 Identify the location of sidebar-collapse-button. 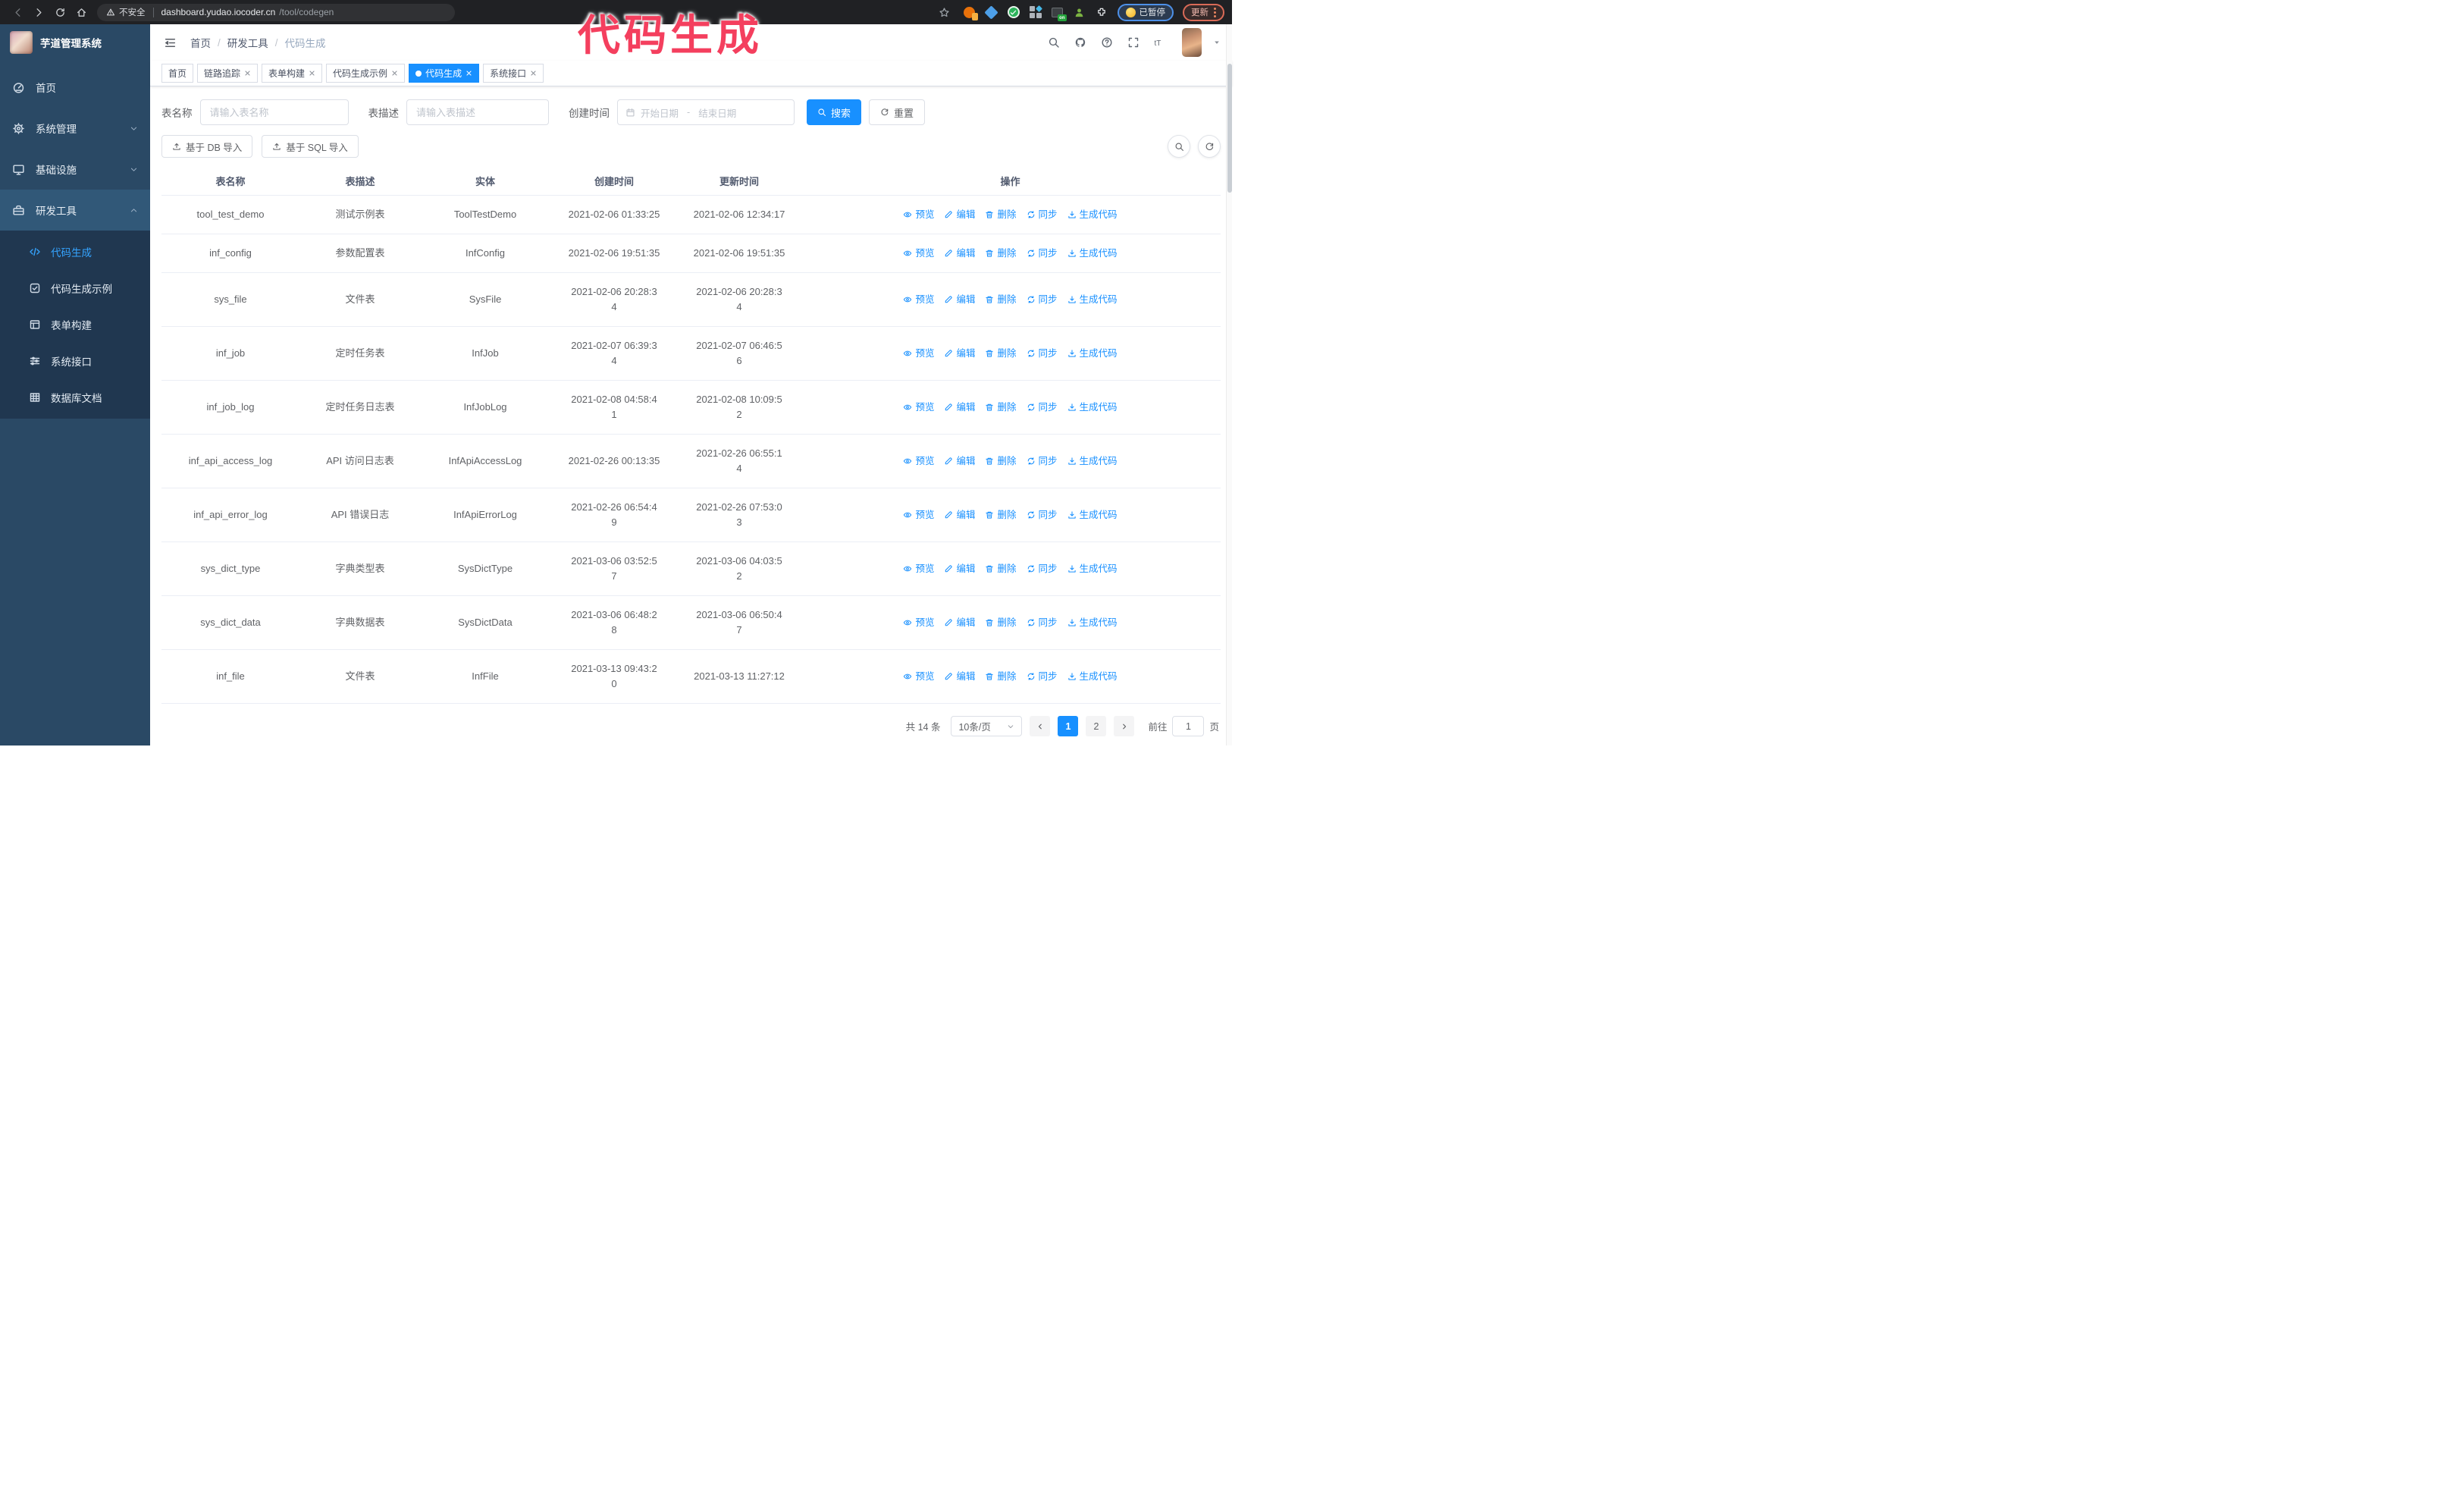
(169, 42).